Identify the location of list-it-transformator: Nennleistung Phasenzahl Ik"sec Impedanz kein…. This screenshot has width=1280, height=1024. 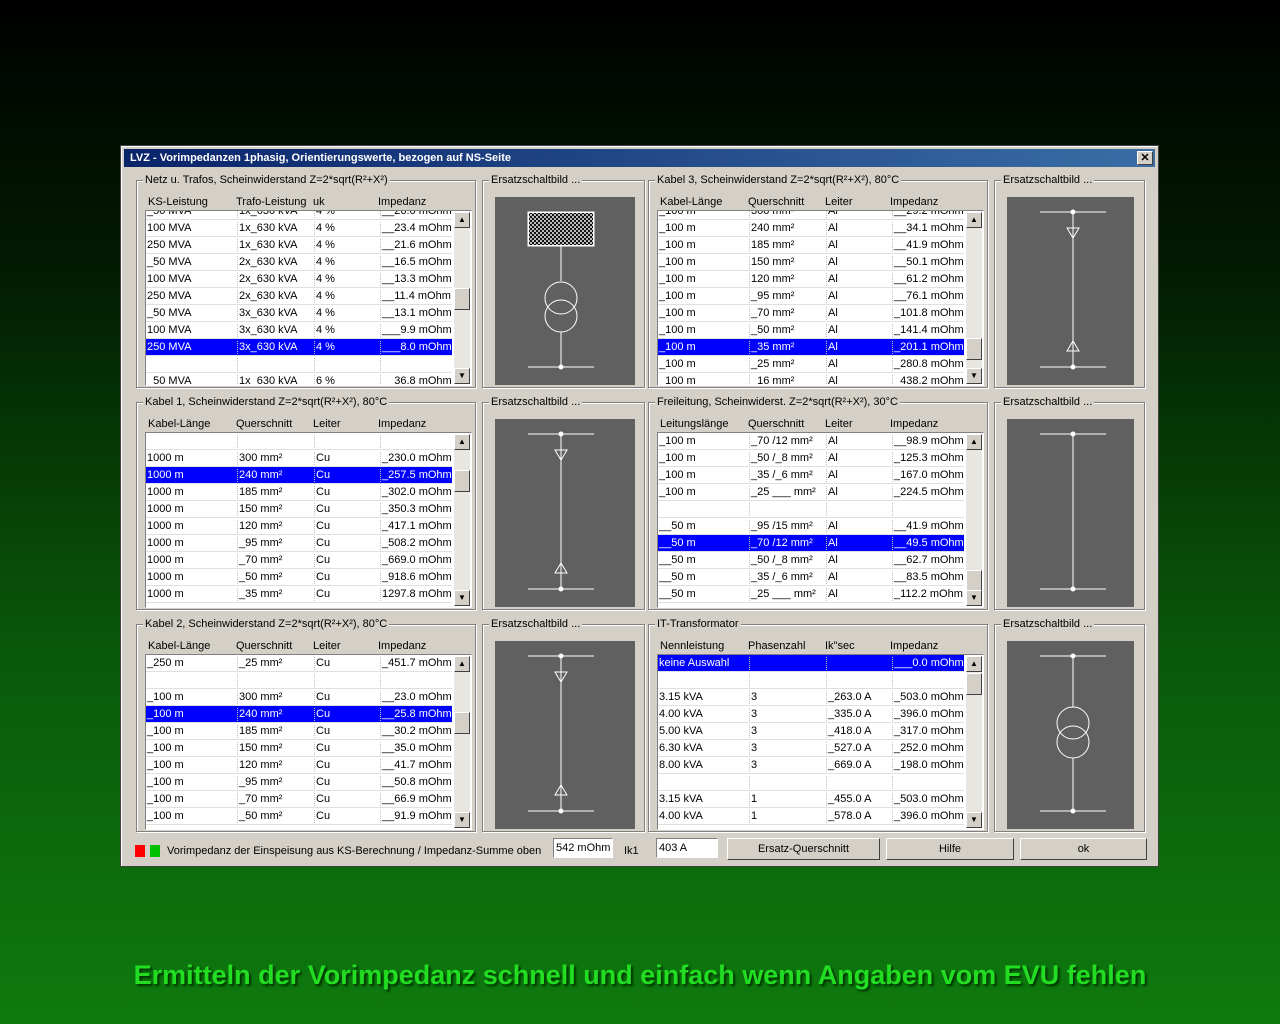
(820, 735).